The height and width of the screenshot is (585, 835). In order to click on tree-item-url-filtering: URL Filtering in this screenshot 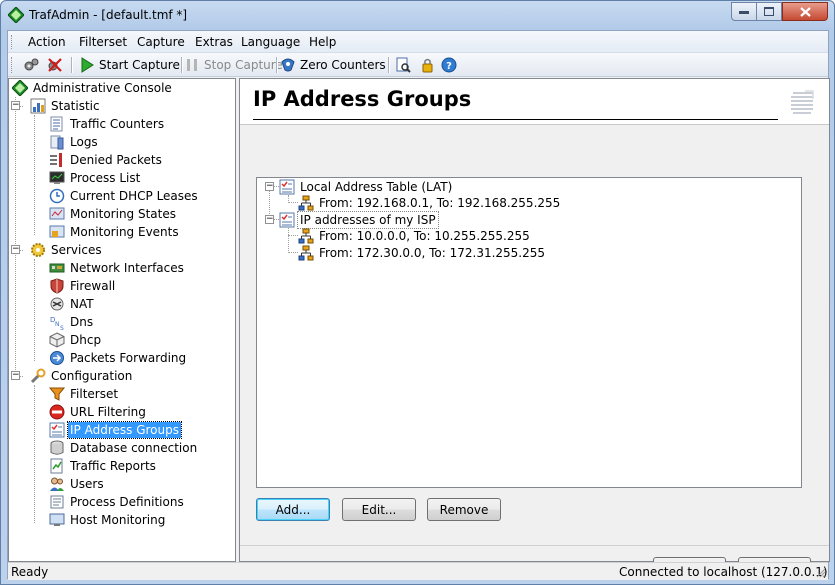, I will do `click(98, 412)`.